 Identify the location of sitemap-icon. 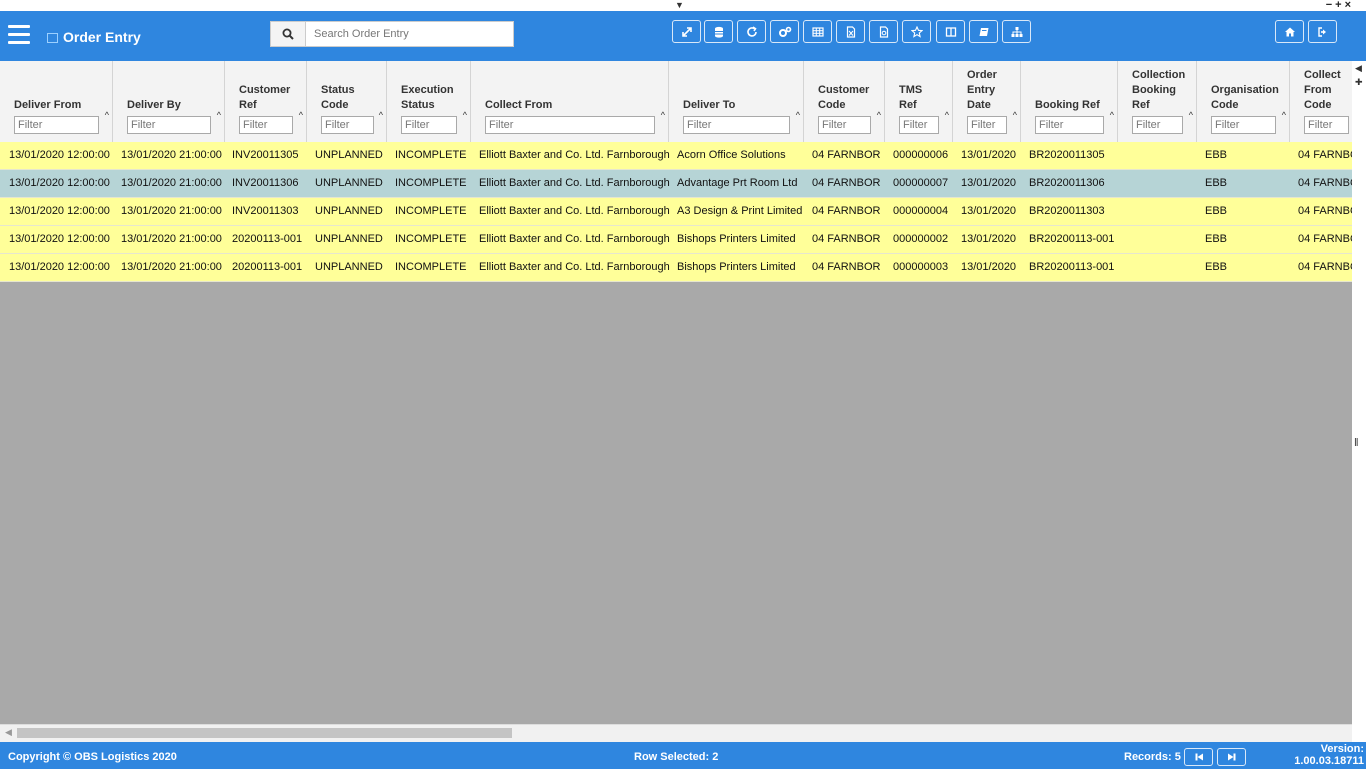
(1016, 31).